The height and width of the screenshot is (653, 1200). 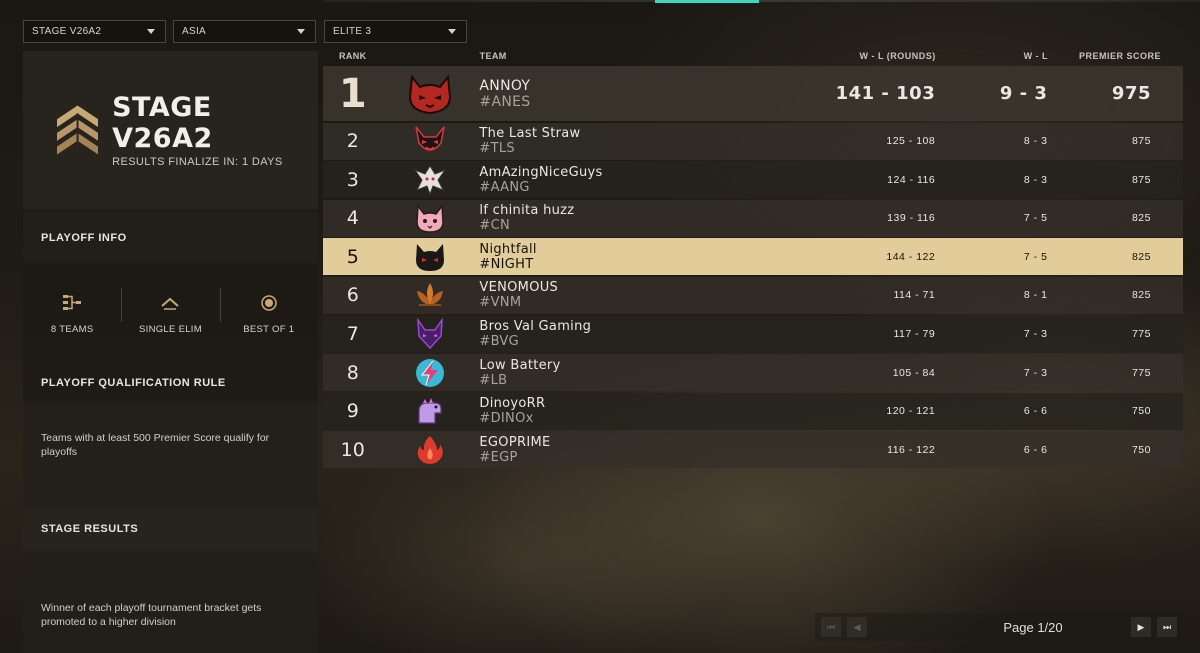 I want to click on header-wl: W - L, so click(x=1036, y=56).